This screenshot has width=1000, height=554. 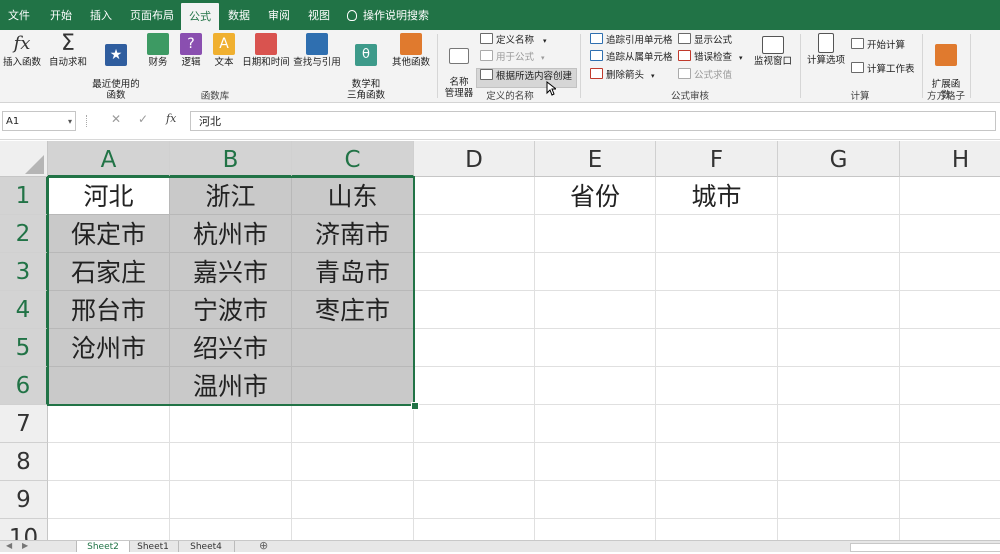 What do you see at coordinates (266, 50) in the screenshot?
I see `datetime-button: 日期和时间` at bounding box center [266, 50].